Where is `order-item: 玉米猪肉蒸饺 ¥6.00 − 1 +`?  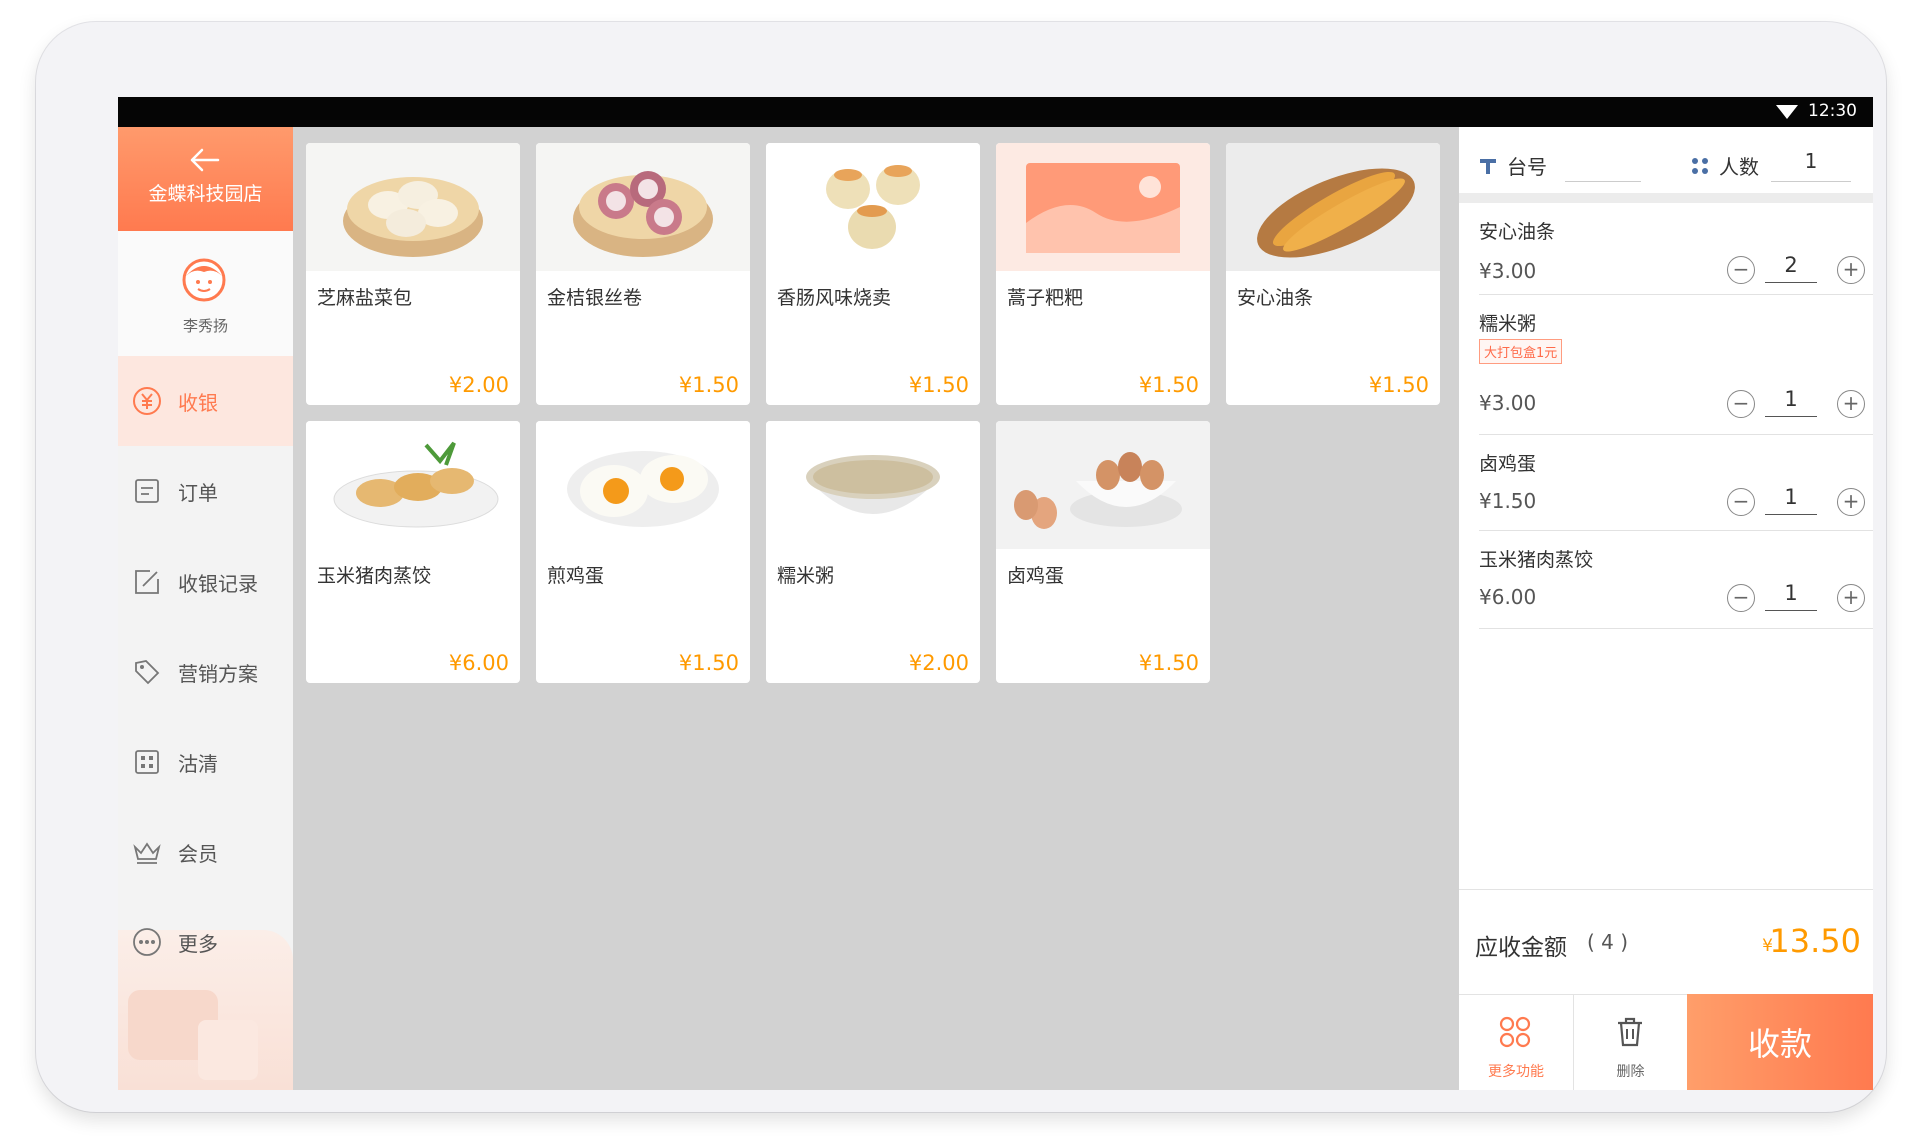
order-item: 玉米猪肉蒸饺 ¥6.00 − 1 + is located at coordinates (1676, 580).